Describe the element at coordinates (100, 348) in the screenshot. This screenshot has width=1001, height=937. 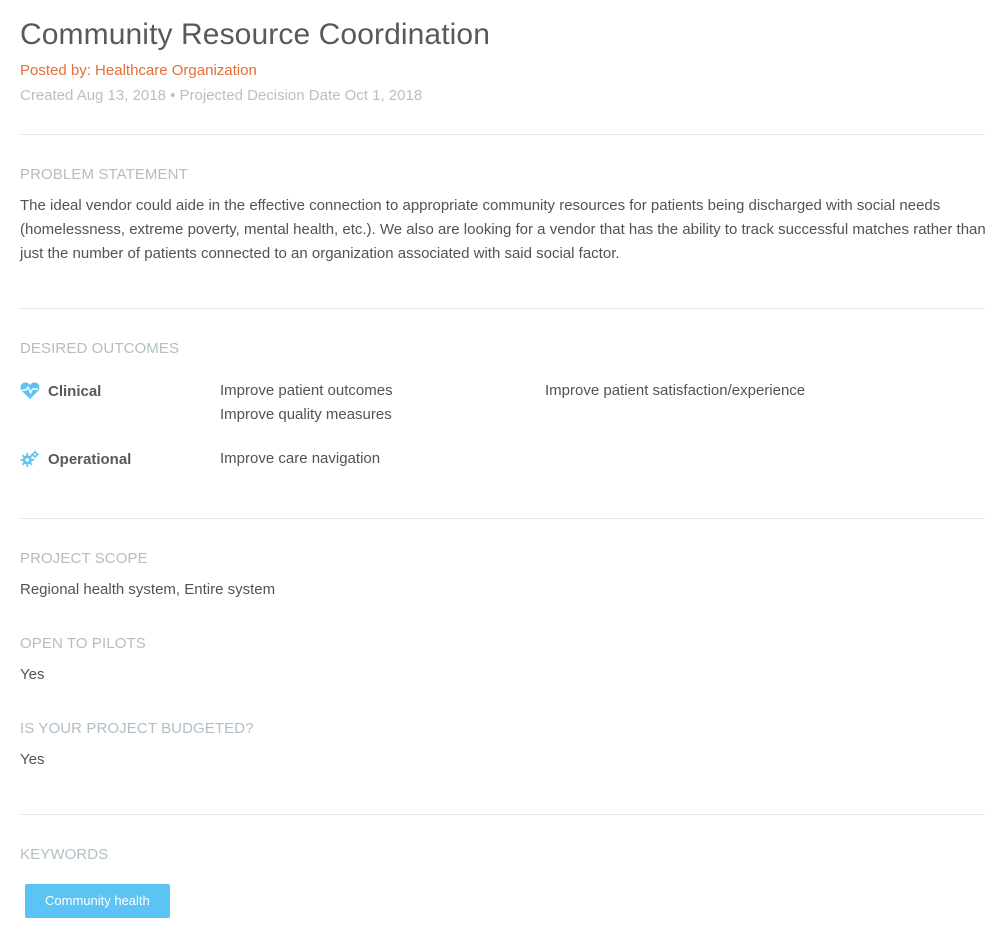
I see `desired-outcomes-label: DESIRED OUTCOMES` at that location.